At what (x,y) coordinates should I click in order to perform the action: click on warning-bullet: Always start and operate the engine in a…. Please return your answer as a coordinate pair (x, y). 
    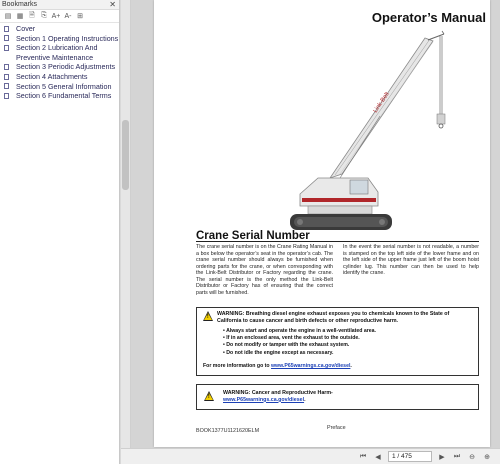
    Looking at the image, I should click on (299, 331).